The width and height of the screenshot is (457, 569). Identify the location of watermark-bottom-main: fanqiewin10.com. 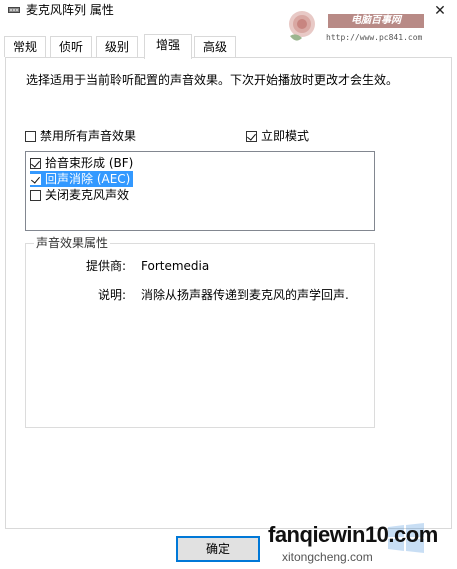
(353, 534).